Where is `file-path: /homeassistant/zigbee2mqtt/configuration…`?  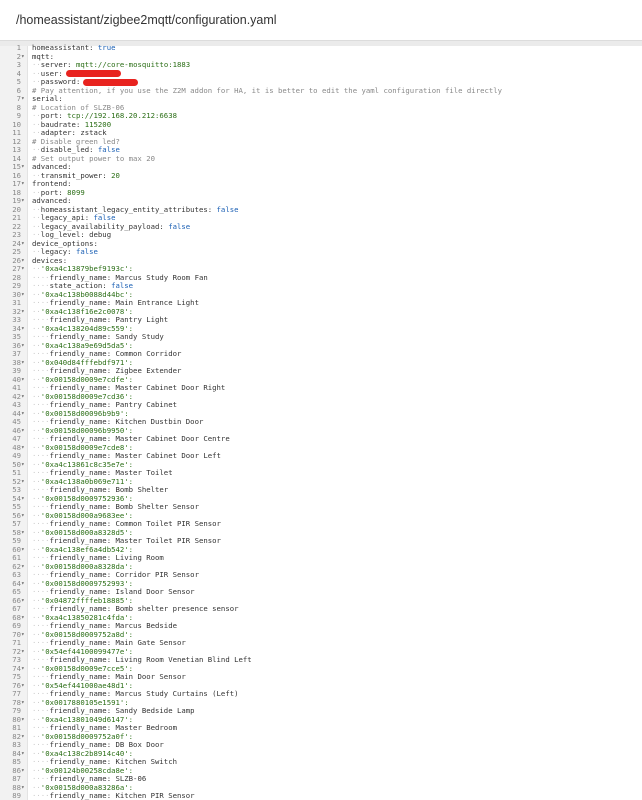 file-path: /homeassistant/zigbee2mqtt/configuration… is located at coordinates (146, 20).